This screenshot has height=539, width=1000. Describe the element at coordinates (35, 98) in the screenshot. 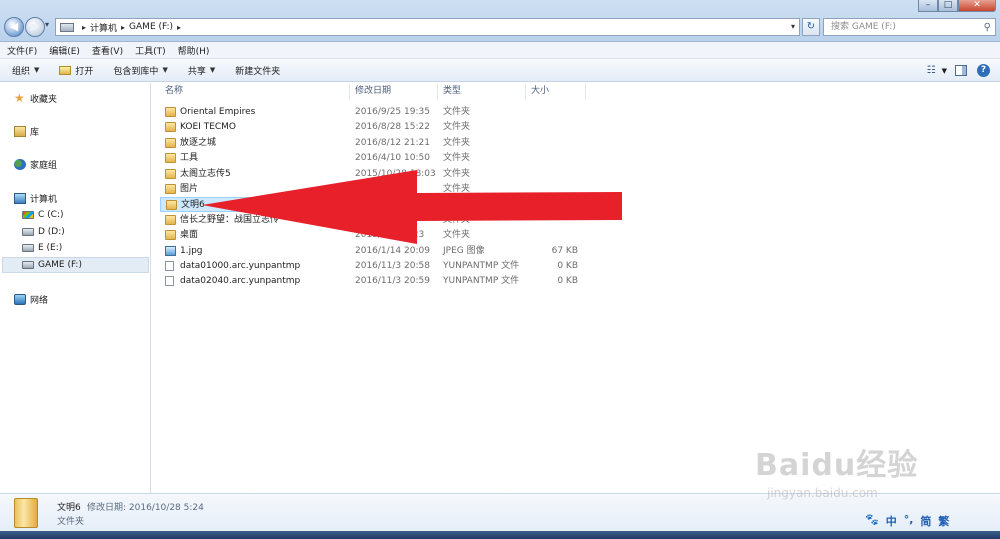

I see `nav-favorites: ★ 收藏夹` at that location.